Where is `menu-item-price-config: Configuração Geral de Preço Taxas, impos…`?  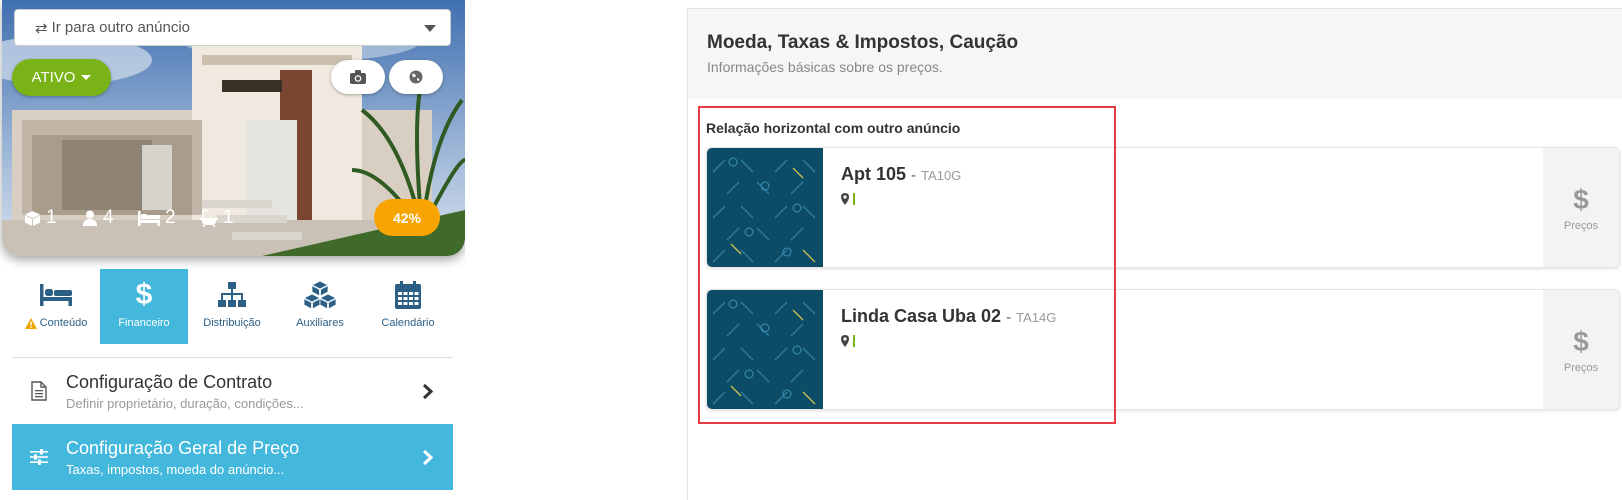
menu-item-price-config: Configuração Geral de Preço Taxas, impos… is located at coordinates (232, 457).